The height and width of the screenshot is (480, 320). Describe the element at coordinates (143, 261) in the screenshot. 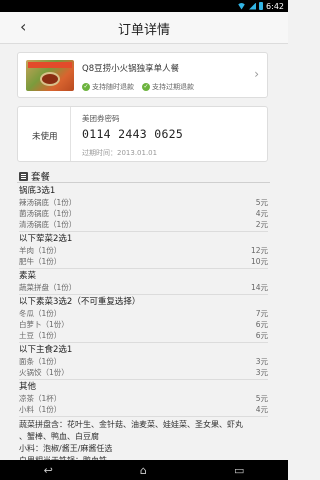

I see `menu-item: 肥牛（1份） 10元` at that location.